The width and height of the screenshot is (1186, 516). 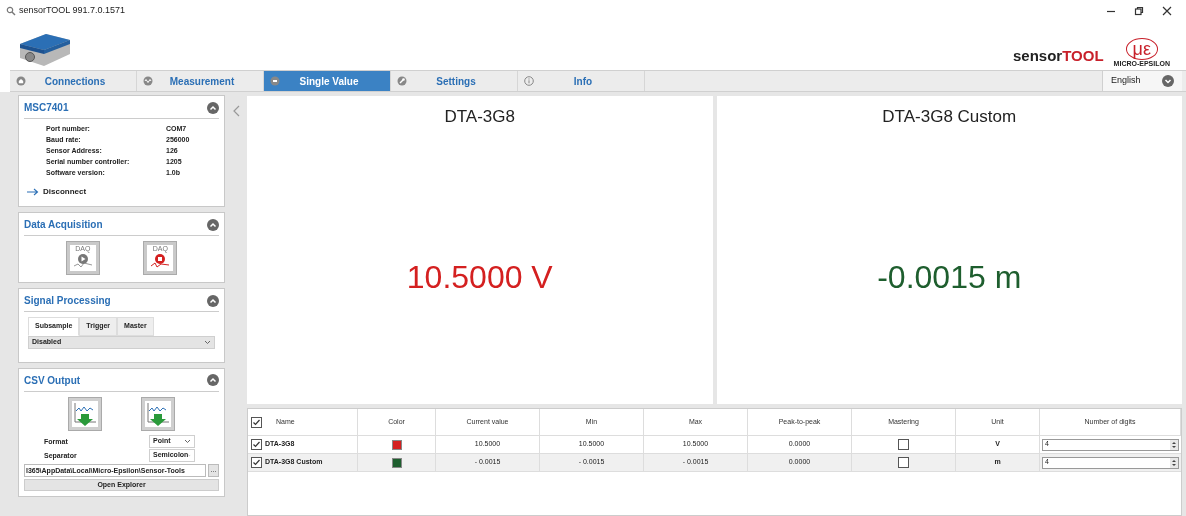 I want to click on csv-export-button, so click(x=85, y=413).